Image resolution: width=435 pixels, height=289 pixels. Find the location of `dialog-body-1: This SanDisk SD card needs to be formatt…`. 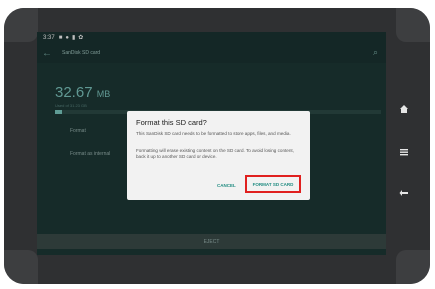

dialog-body-1: This SanDisk SD card needs to be formatt… is located at coordinates (213, 133).